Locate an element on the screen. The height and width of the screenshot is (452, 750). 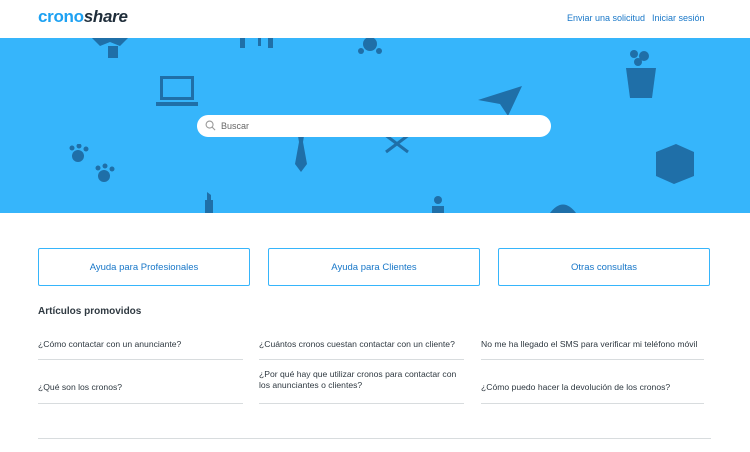
promoted-article-link: ¿Cómo contactar con un anunciante? is located at coordinates (140, 349).